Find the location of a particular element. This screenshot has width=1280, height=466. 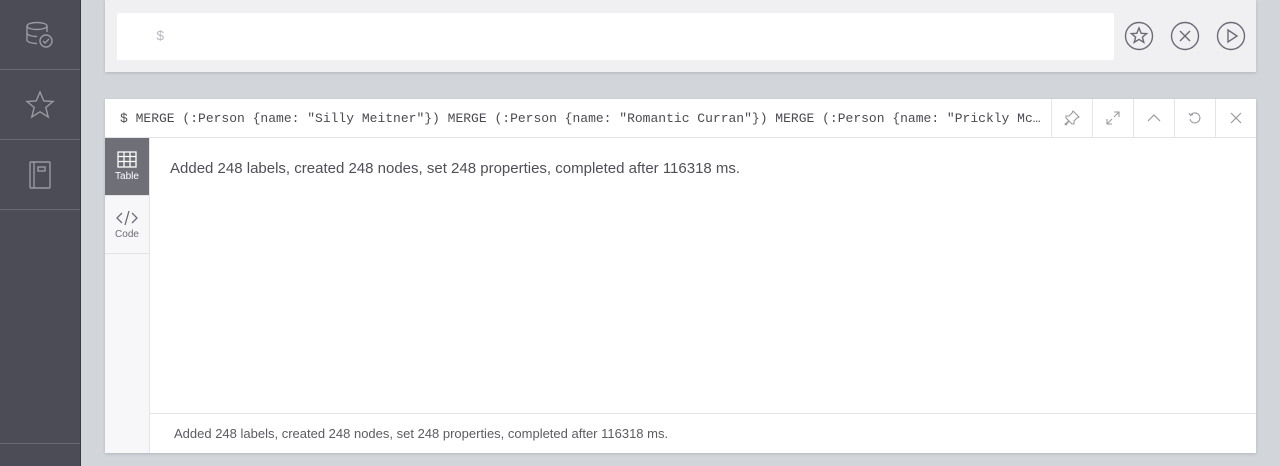

collapse-icon is located at coordinates (1154, 118).